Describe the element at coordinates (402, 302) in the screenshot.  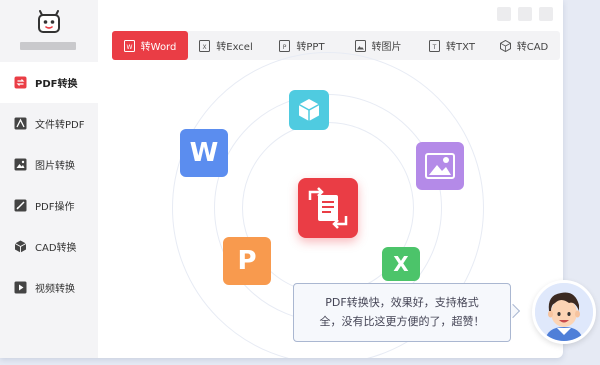
I see `bubble-line-1: PDF转换快，效果好，支持格式` at that location.